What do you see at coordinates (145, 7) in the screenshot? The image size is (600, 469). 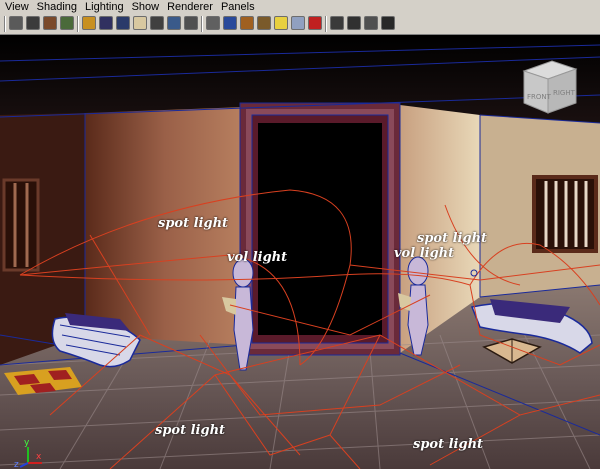 I see `menu-show: Show` at bounding box center [145, 7].